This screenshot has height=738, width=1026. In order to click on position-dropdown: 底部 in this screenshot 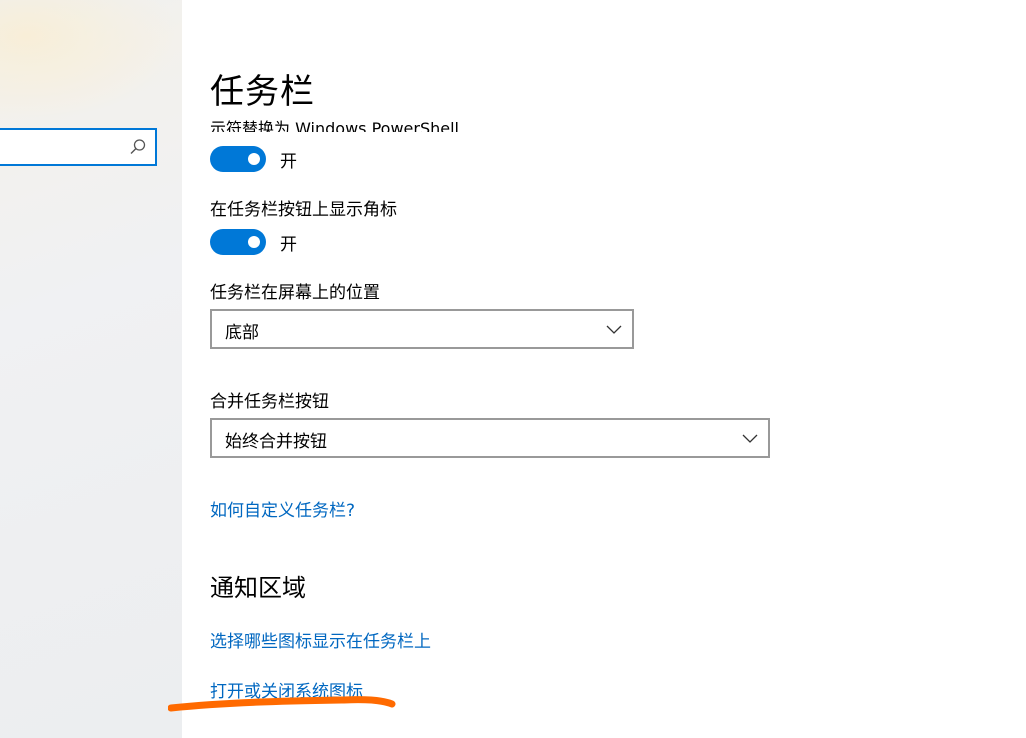, I will do `click(422, 329)`.